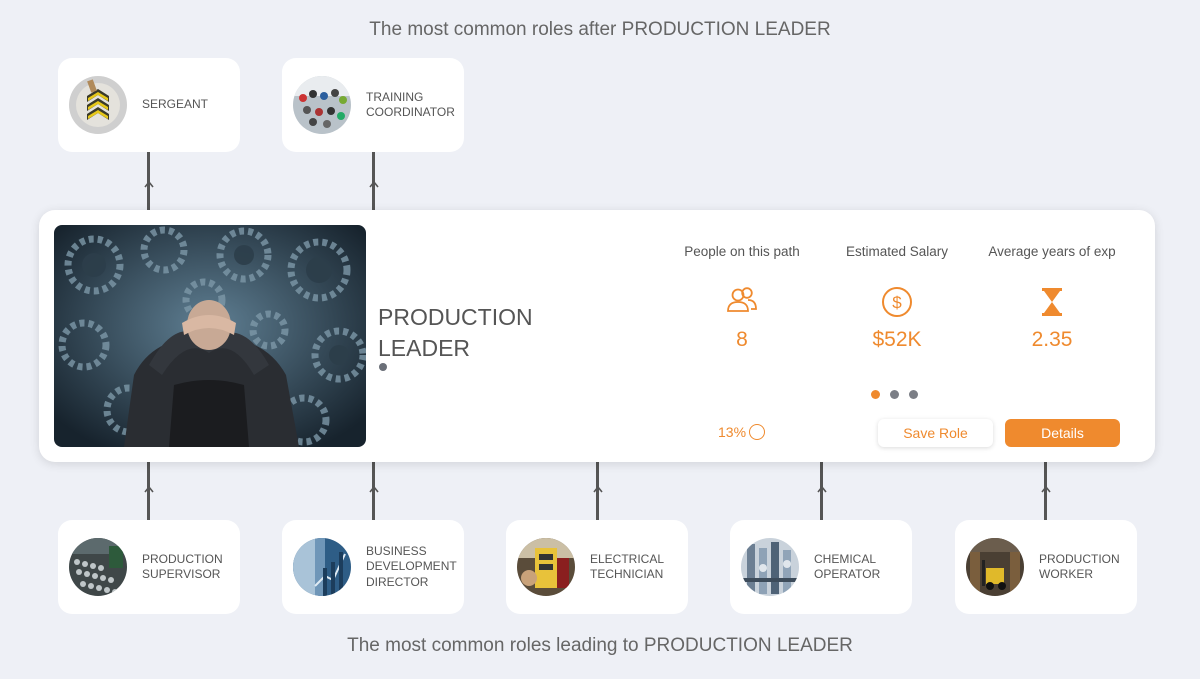 This screenshot has width=1200, height=679. I want to click on details-button: Details, so click(1062, 433).